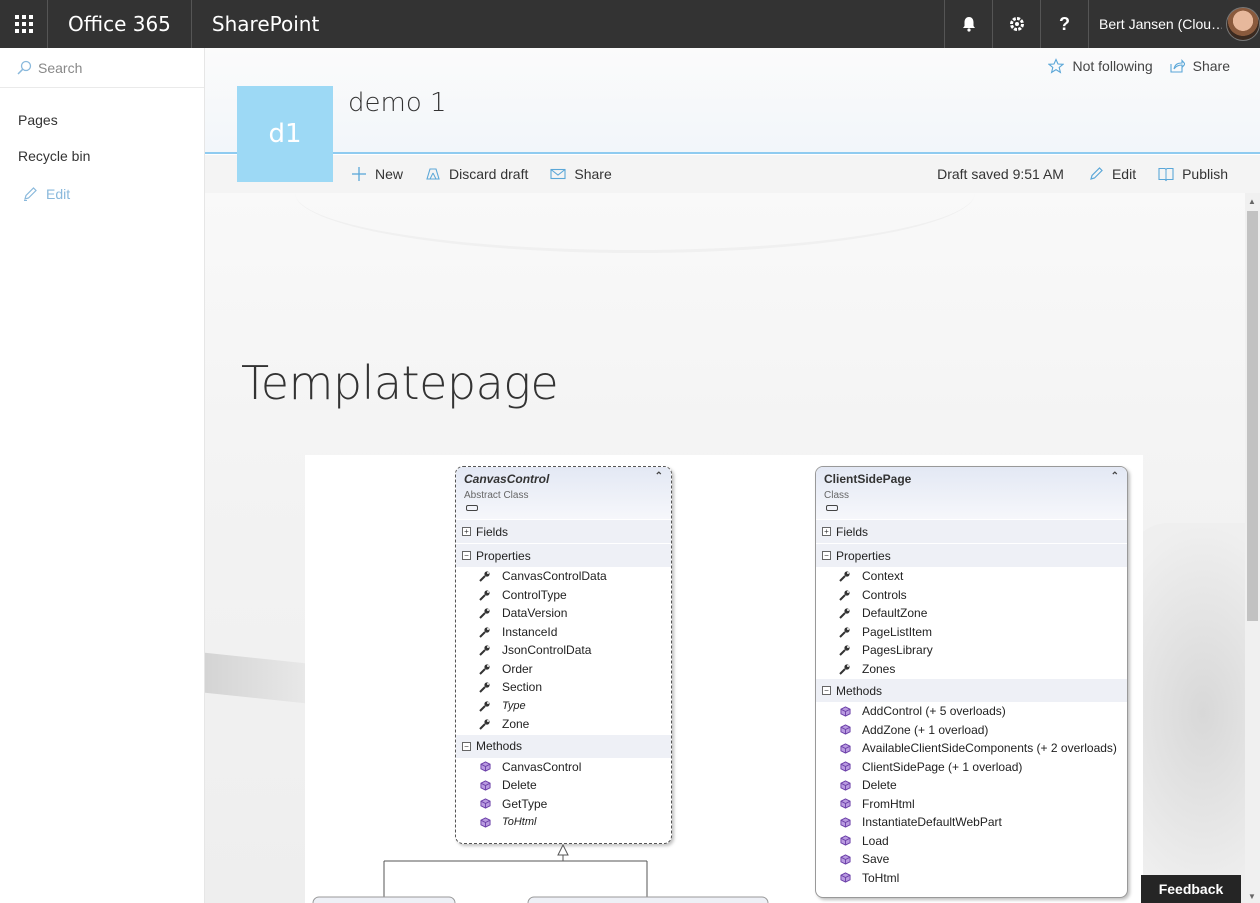  What do you see at coordinates (1112, 174) in the screenshot?
I see `edit-page-button: Edit` at bounding box center [1112, 174].